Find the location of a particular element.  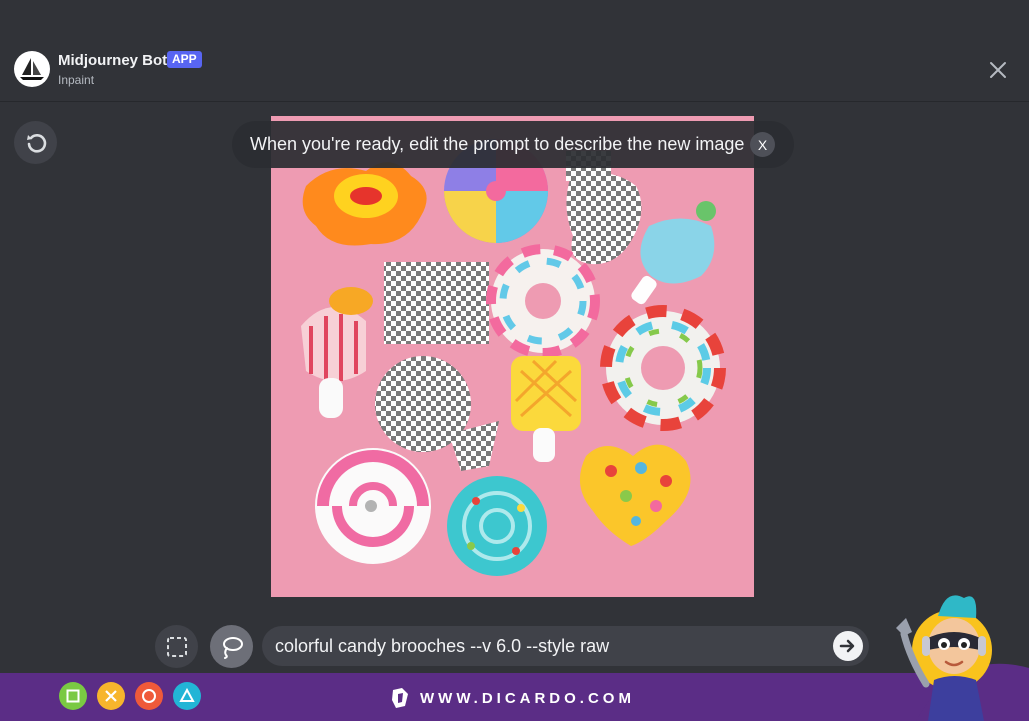

candy-figure is located at coordinates (677, 251).